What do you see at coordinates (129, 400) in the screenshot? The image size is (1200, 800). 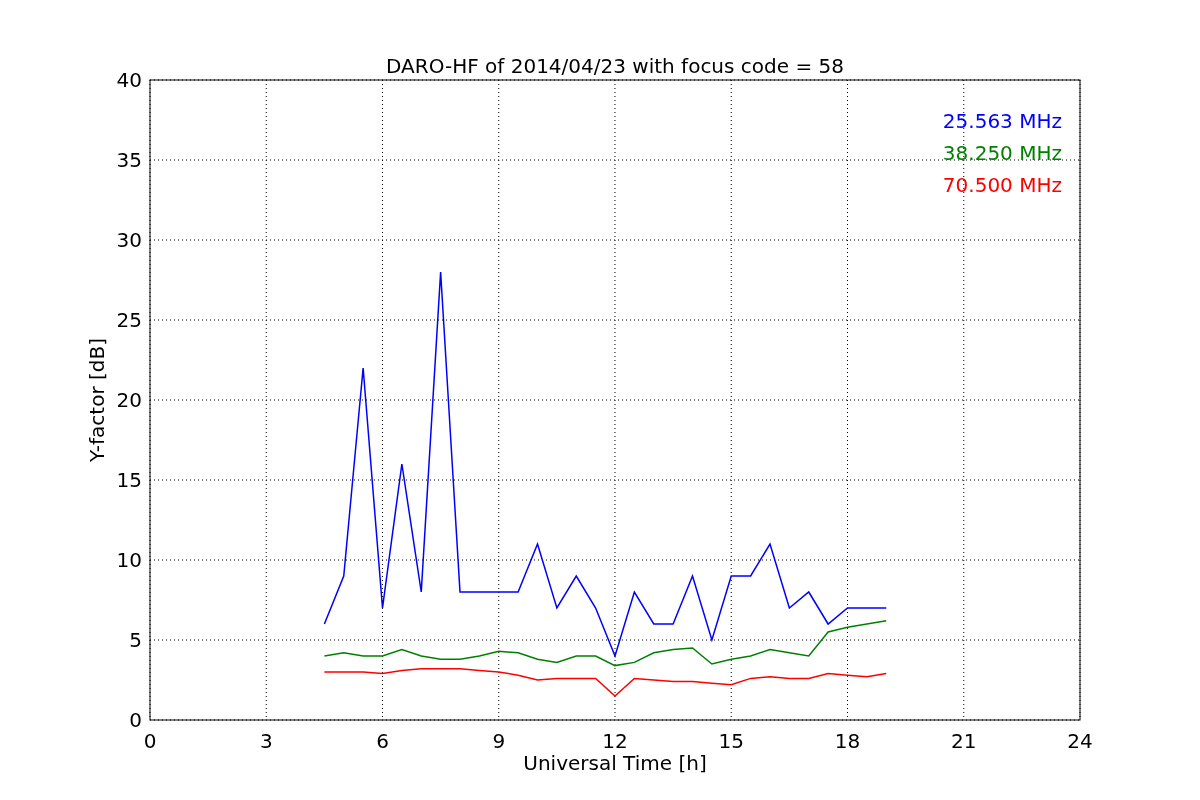 I see `tick-label: 20` at bounding box center [129, 400].